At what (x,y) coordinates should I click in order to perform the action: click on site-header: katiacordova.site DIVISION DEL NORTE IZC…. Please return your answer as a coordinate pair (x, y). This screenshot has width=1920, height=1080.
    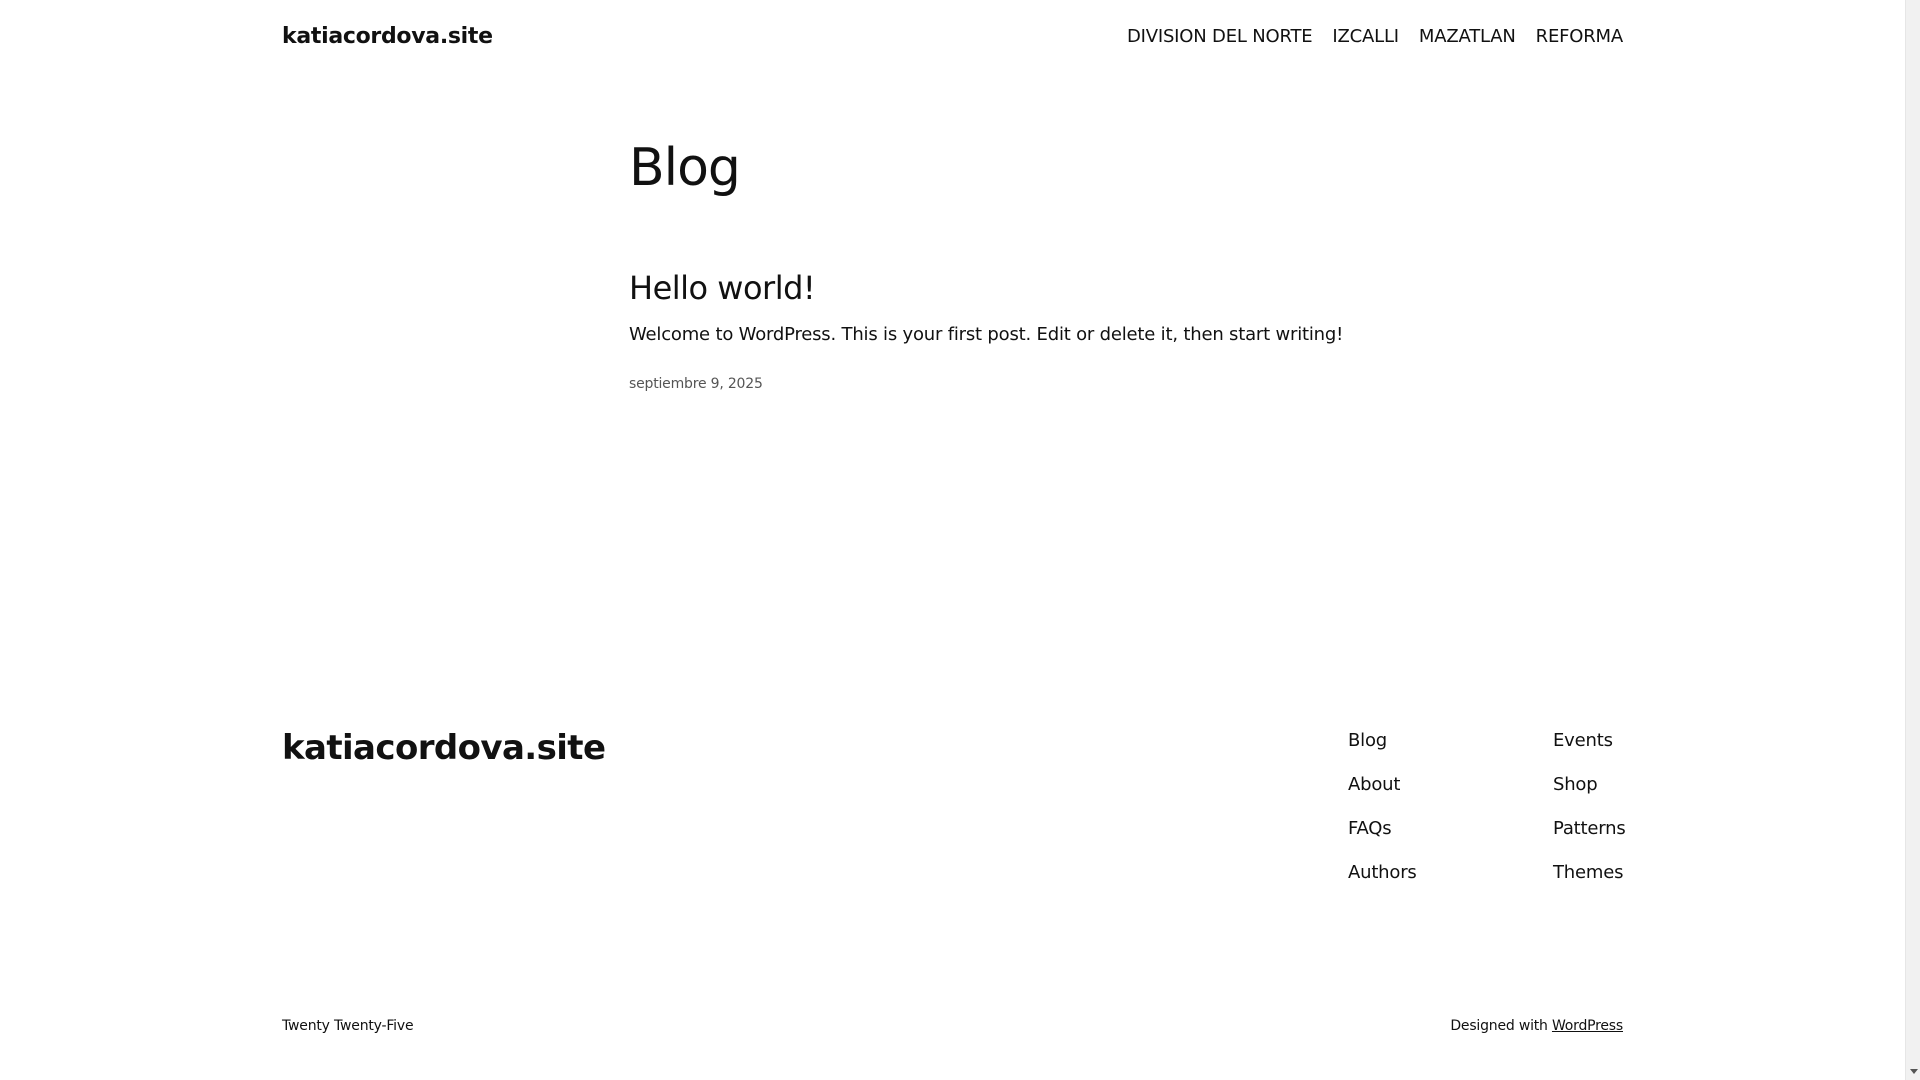
    Looking at the image, I should click on (952, 36).